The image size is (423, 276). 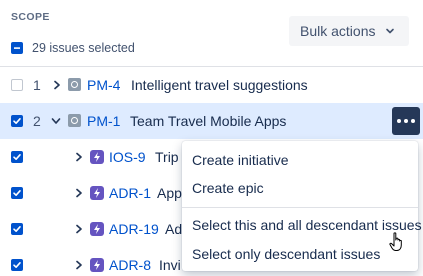 I want to click on issue-key-link: ADR-8, so click(x=130, y=265).